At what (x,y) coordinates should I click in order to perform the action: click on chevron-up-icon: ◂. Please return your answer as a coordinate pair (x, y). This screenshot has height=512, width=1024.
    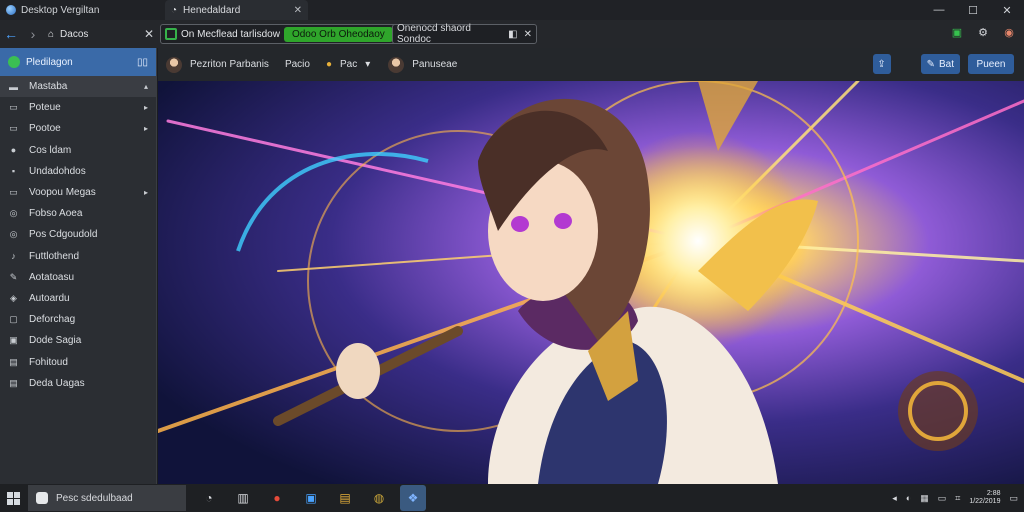
    Looking at the image, I should click on (894, 498).